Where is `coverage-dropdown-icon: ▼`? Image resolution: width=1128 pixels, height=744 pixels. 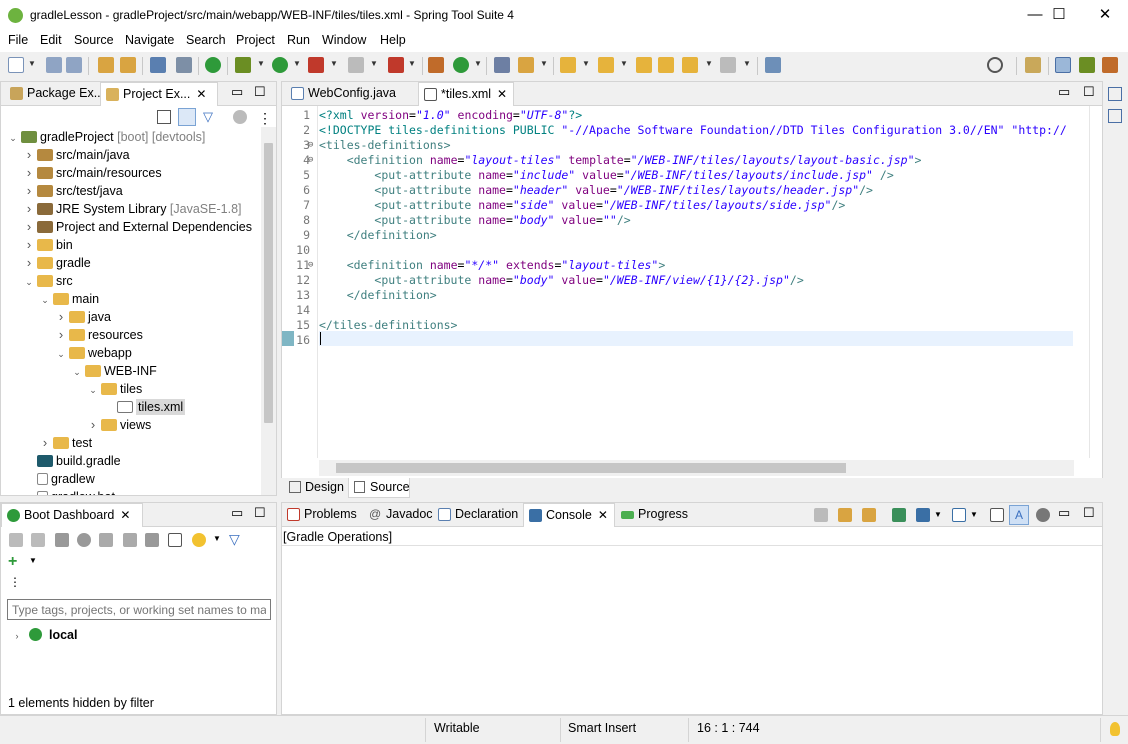 coverage-dropdown-icon: ▼ is located at coordinates (334, 65).